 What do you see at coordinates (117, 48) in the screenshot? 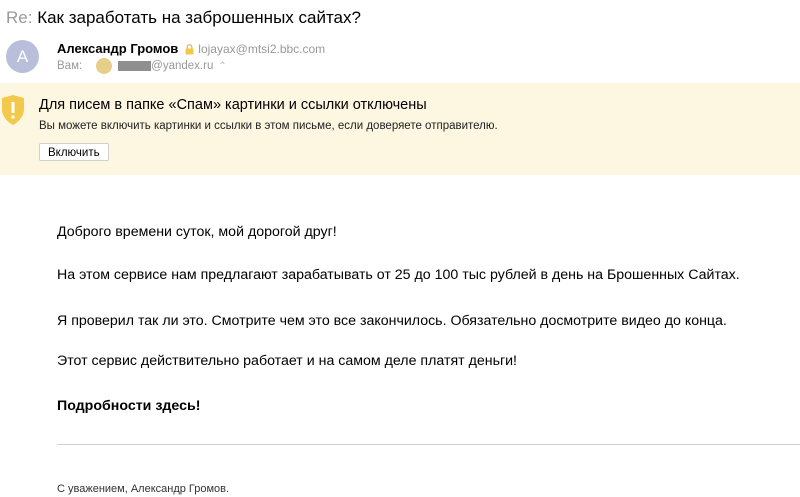
I see `sender-name: Александр Громов` at bounding box center [117, 48].